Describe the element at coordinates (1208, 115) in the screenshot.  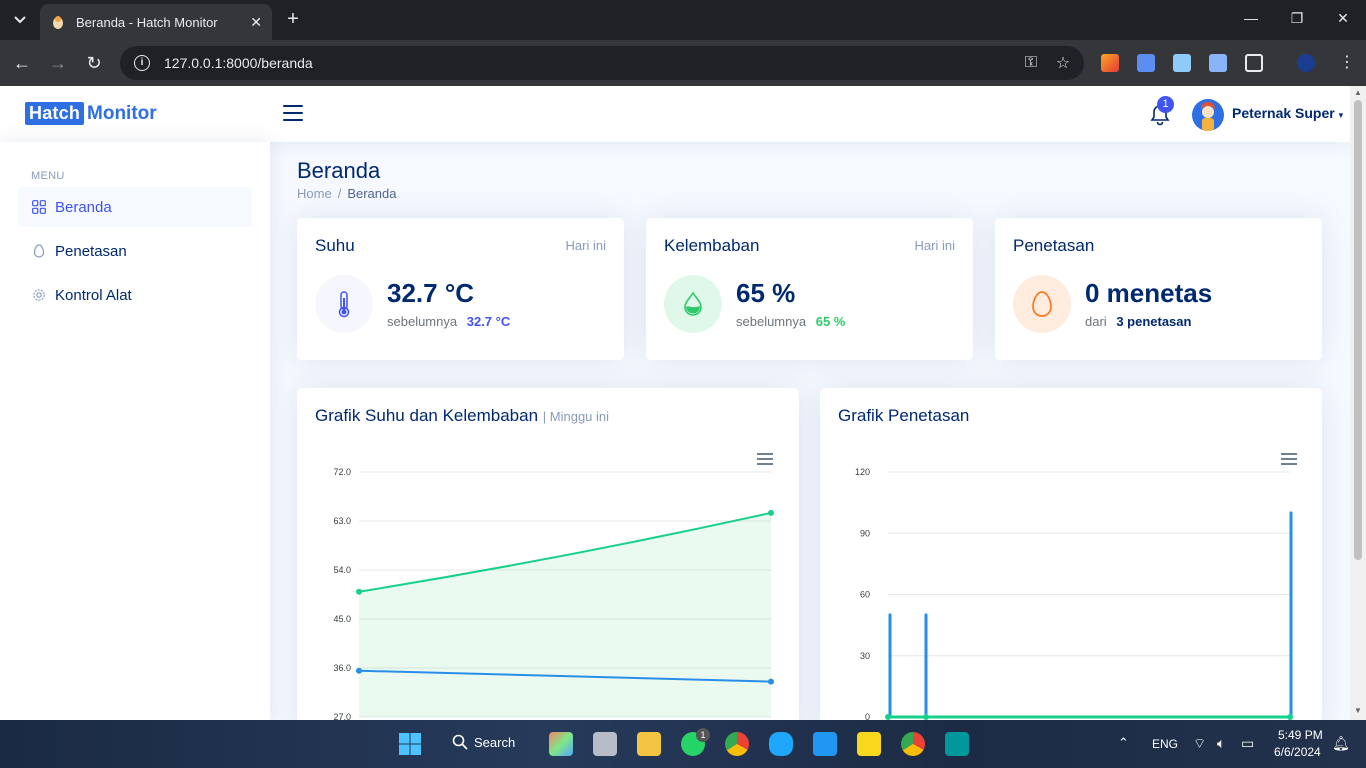
I see `user-avatar` at that location.